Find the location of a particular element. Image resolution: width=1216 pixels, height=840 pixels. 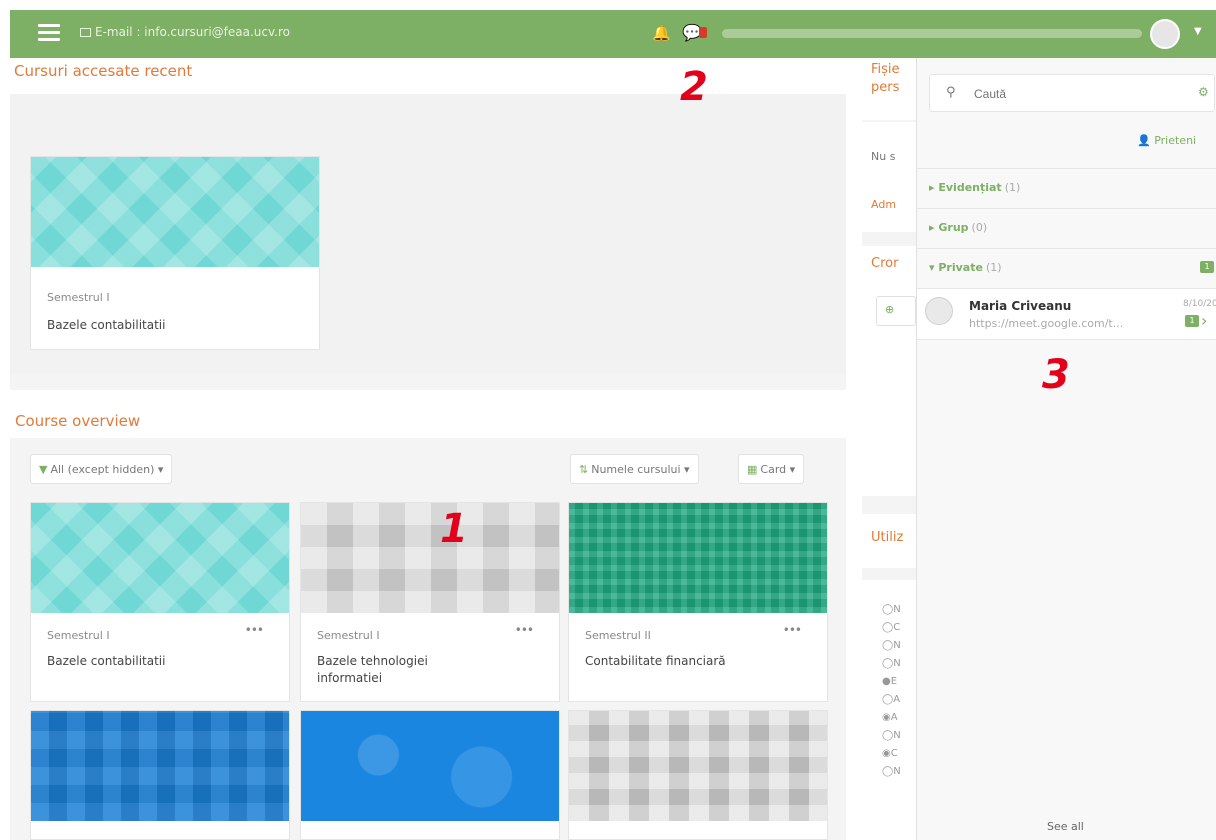

contact-name: Maria Criveanu is located at coordinates (1020, 306).